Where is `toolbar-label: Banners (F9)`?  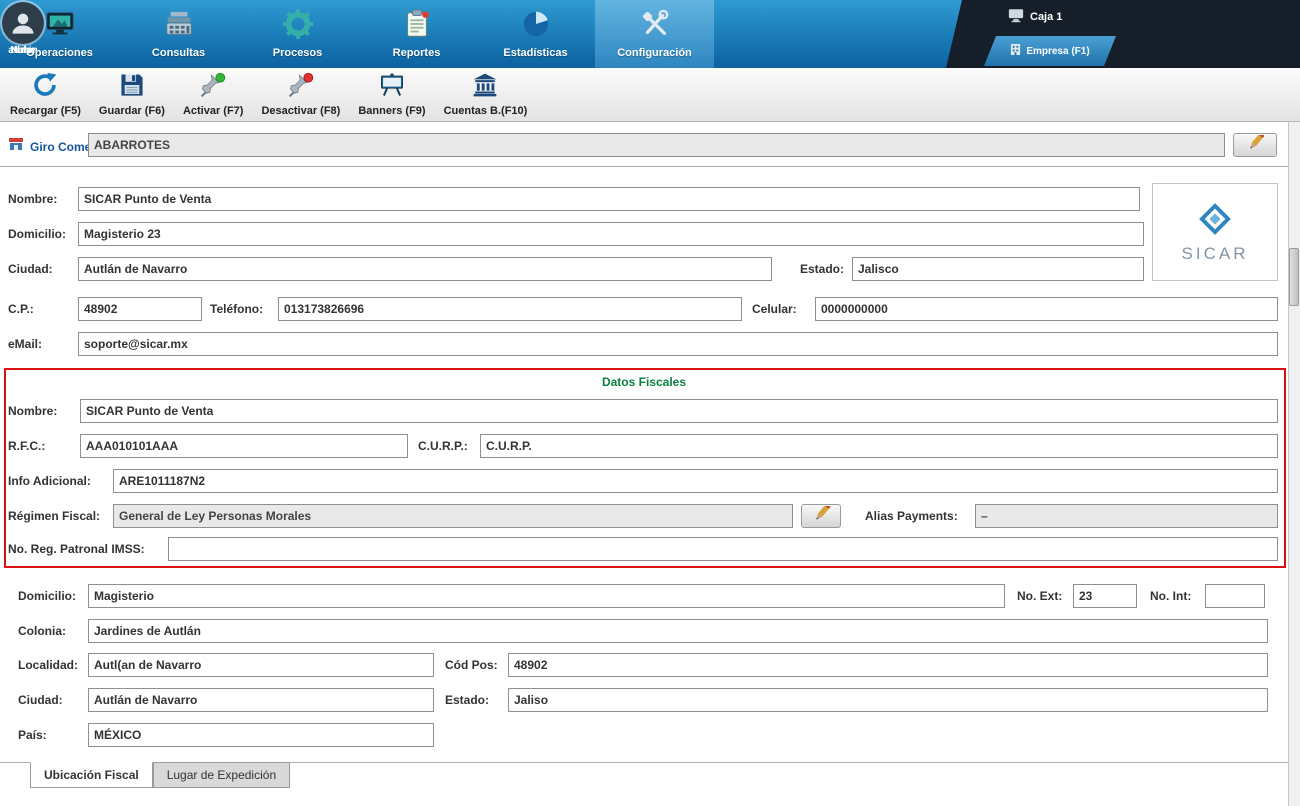
toolbar-label: Banners (F9) is located at coordinates (392, 111).